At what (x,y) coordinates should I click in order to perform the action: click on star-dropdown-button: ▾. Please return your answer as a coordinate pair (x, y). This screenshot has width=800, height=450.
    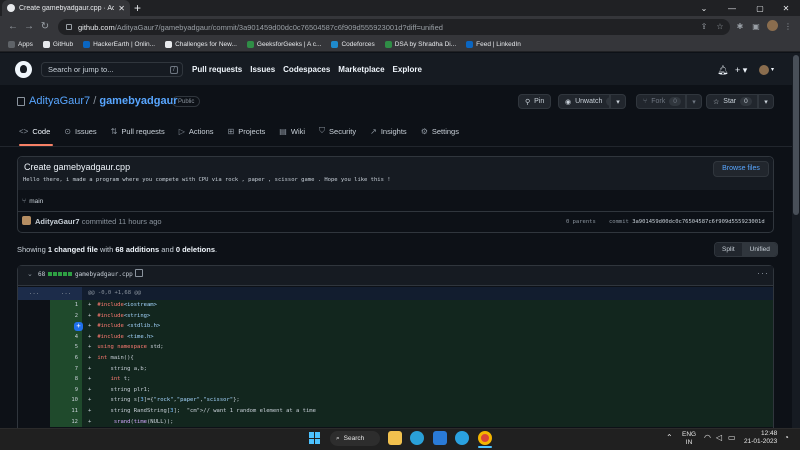
    Looking at the image, I should click on (766, 101).